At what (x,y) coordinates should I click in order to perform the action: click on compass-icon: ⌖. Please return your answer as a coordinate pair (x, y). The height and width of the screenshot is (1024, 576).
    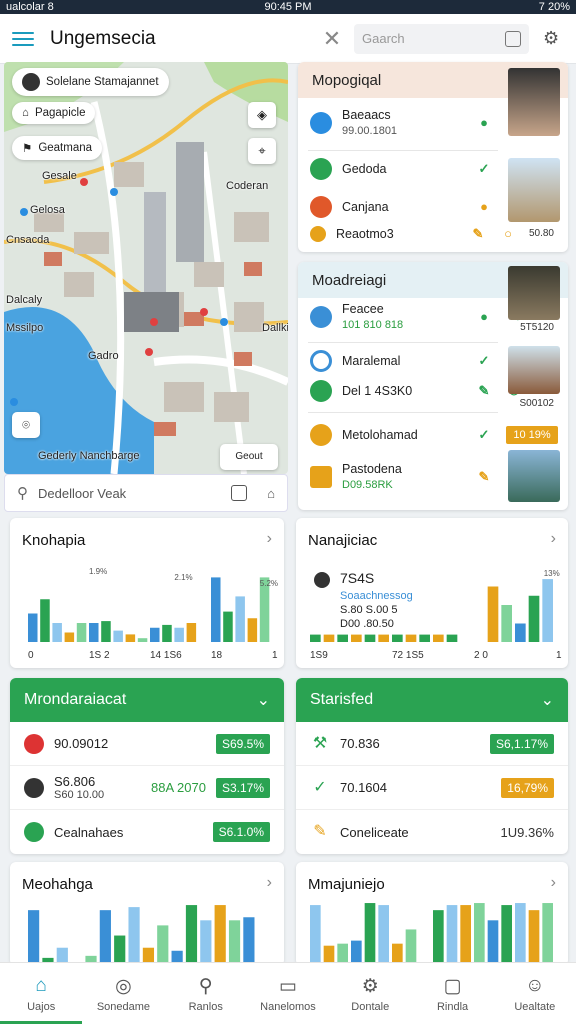
    Looking at the image, I should click on (262, 151).